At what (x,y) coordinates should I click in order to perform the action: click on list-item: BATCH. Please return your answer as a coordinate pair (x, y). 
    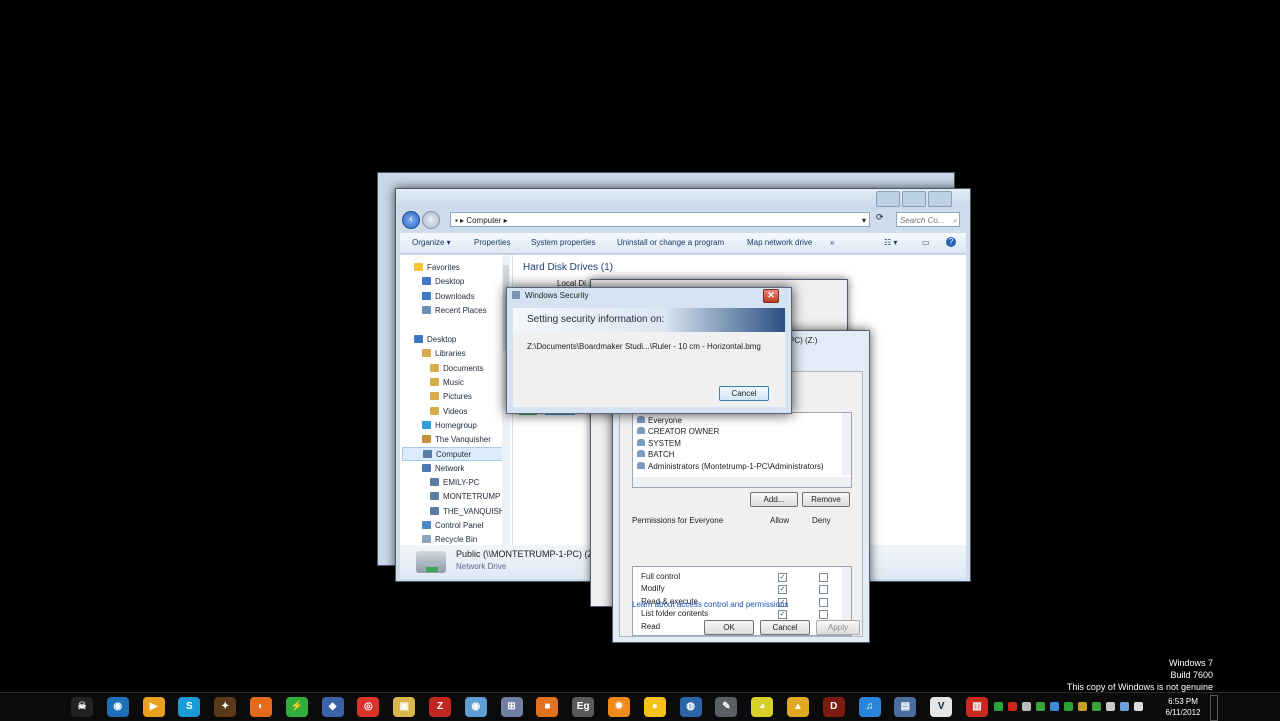
    Looking at the image, I should click on (656, 454).